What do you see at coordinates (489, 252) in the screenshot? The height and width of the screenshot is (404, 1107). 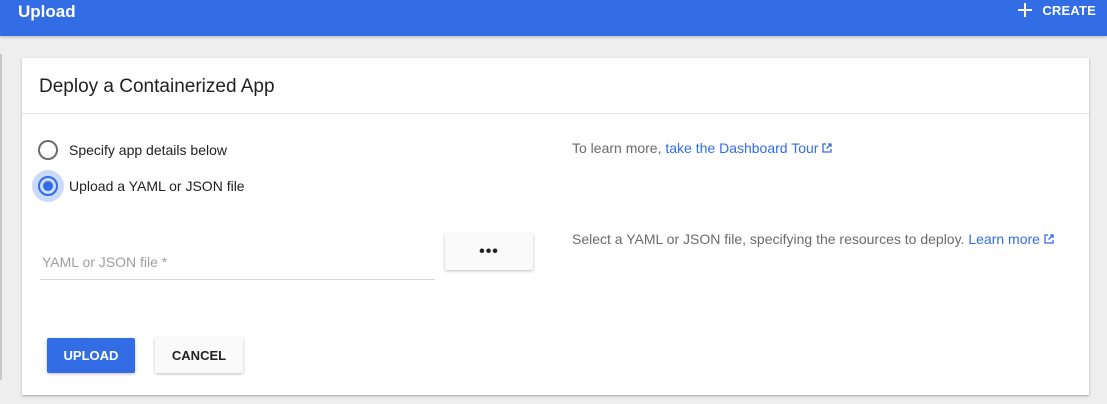 I see `browse-file-button: •••` at bounding box center [489, 252].